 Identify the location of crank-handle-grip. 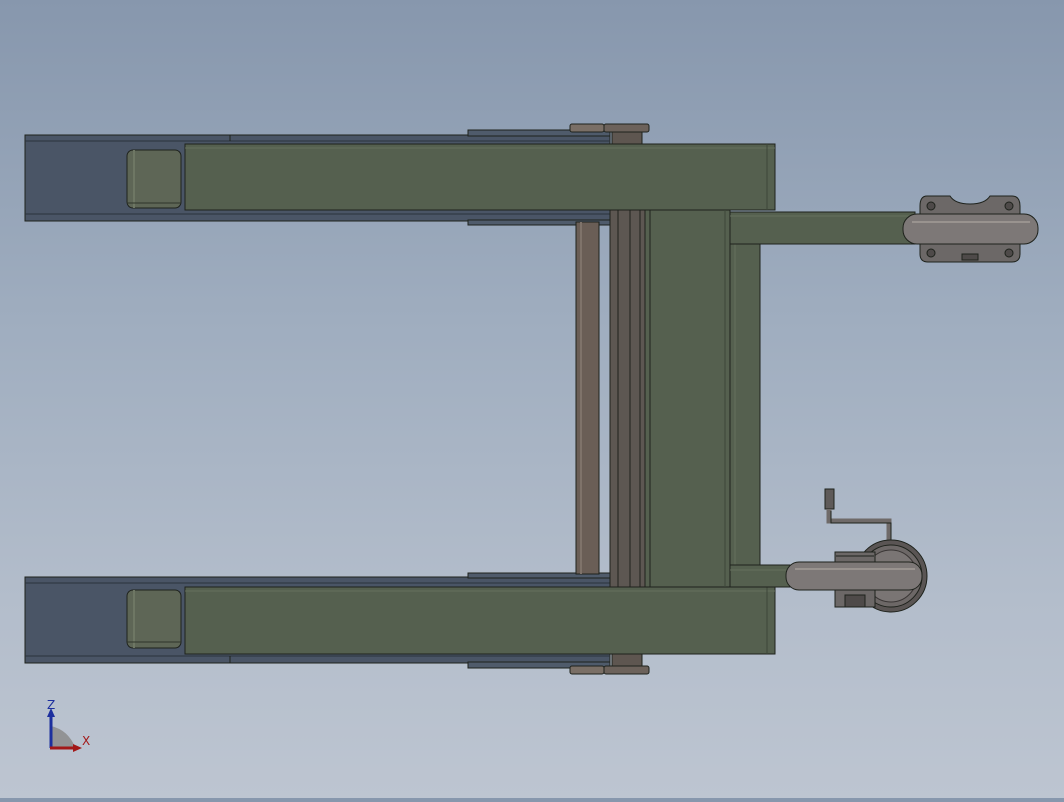
(829, 499).